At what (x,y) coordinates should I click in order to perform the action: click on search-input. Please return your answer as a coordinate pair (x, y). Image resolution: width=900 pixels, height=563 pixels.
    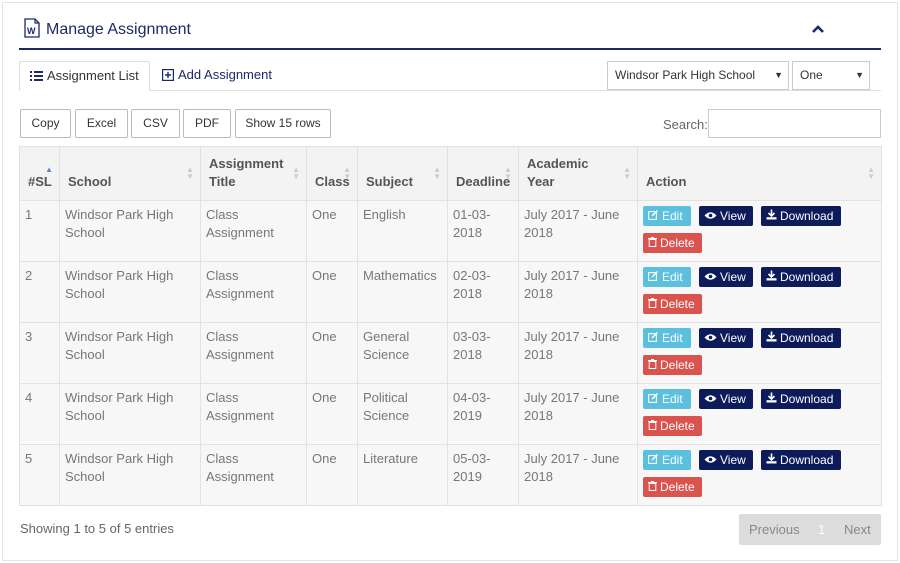
    Looking at the image, I should click on (794, 123).